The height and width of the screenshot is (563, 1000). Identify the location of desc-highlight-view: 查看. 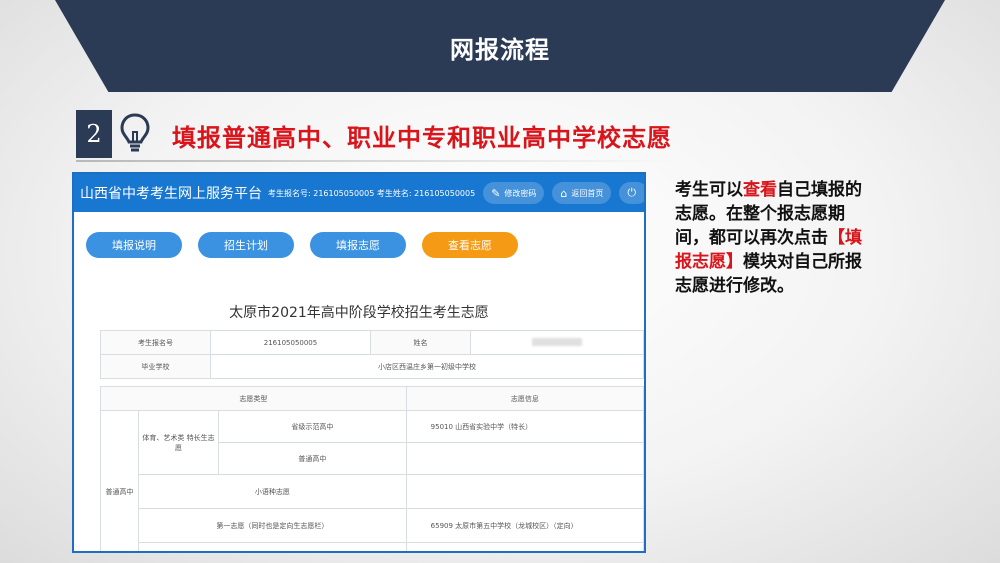
(760, 190).